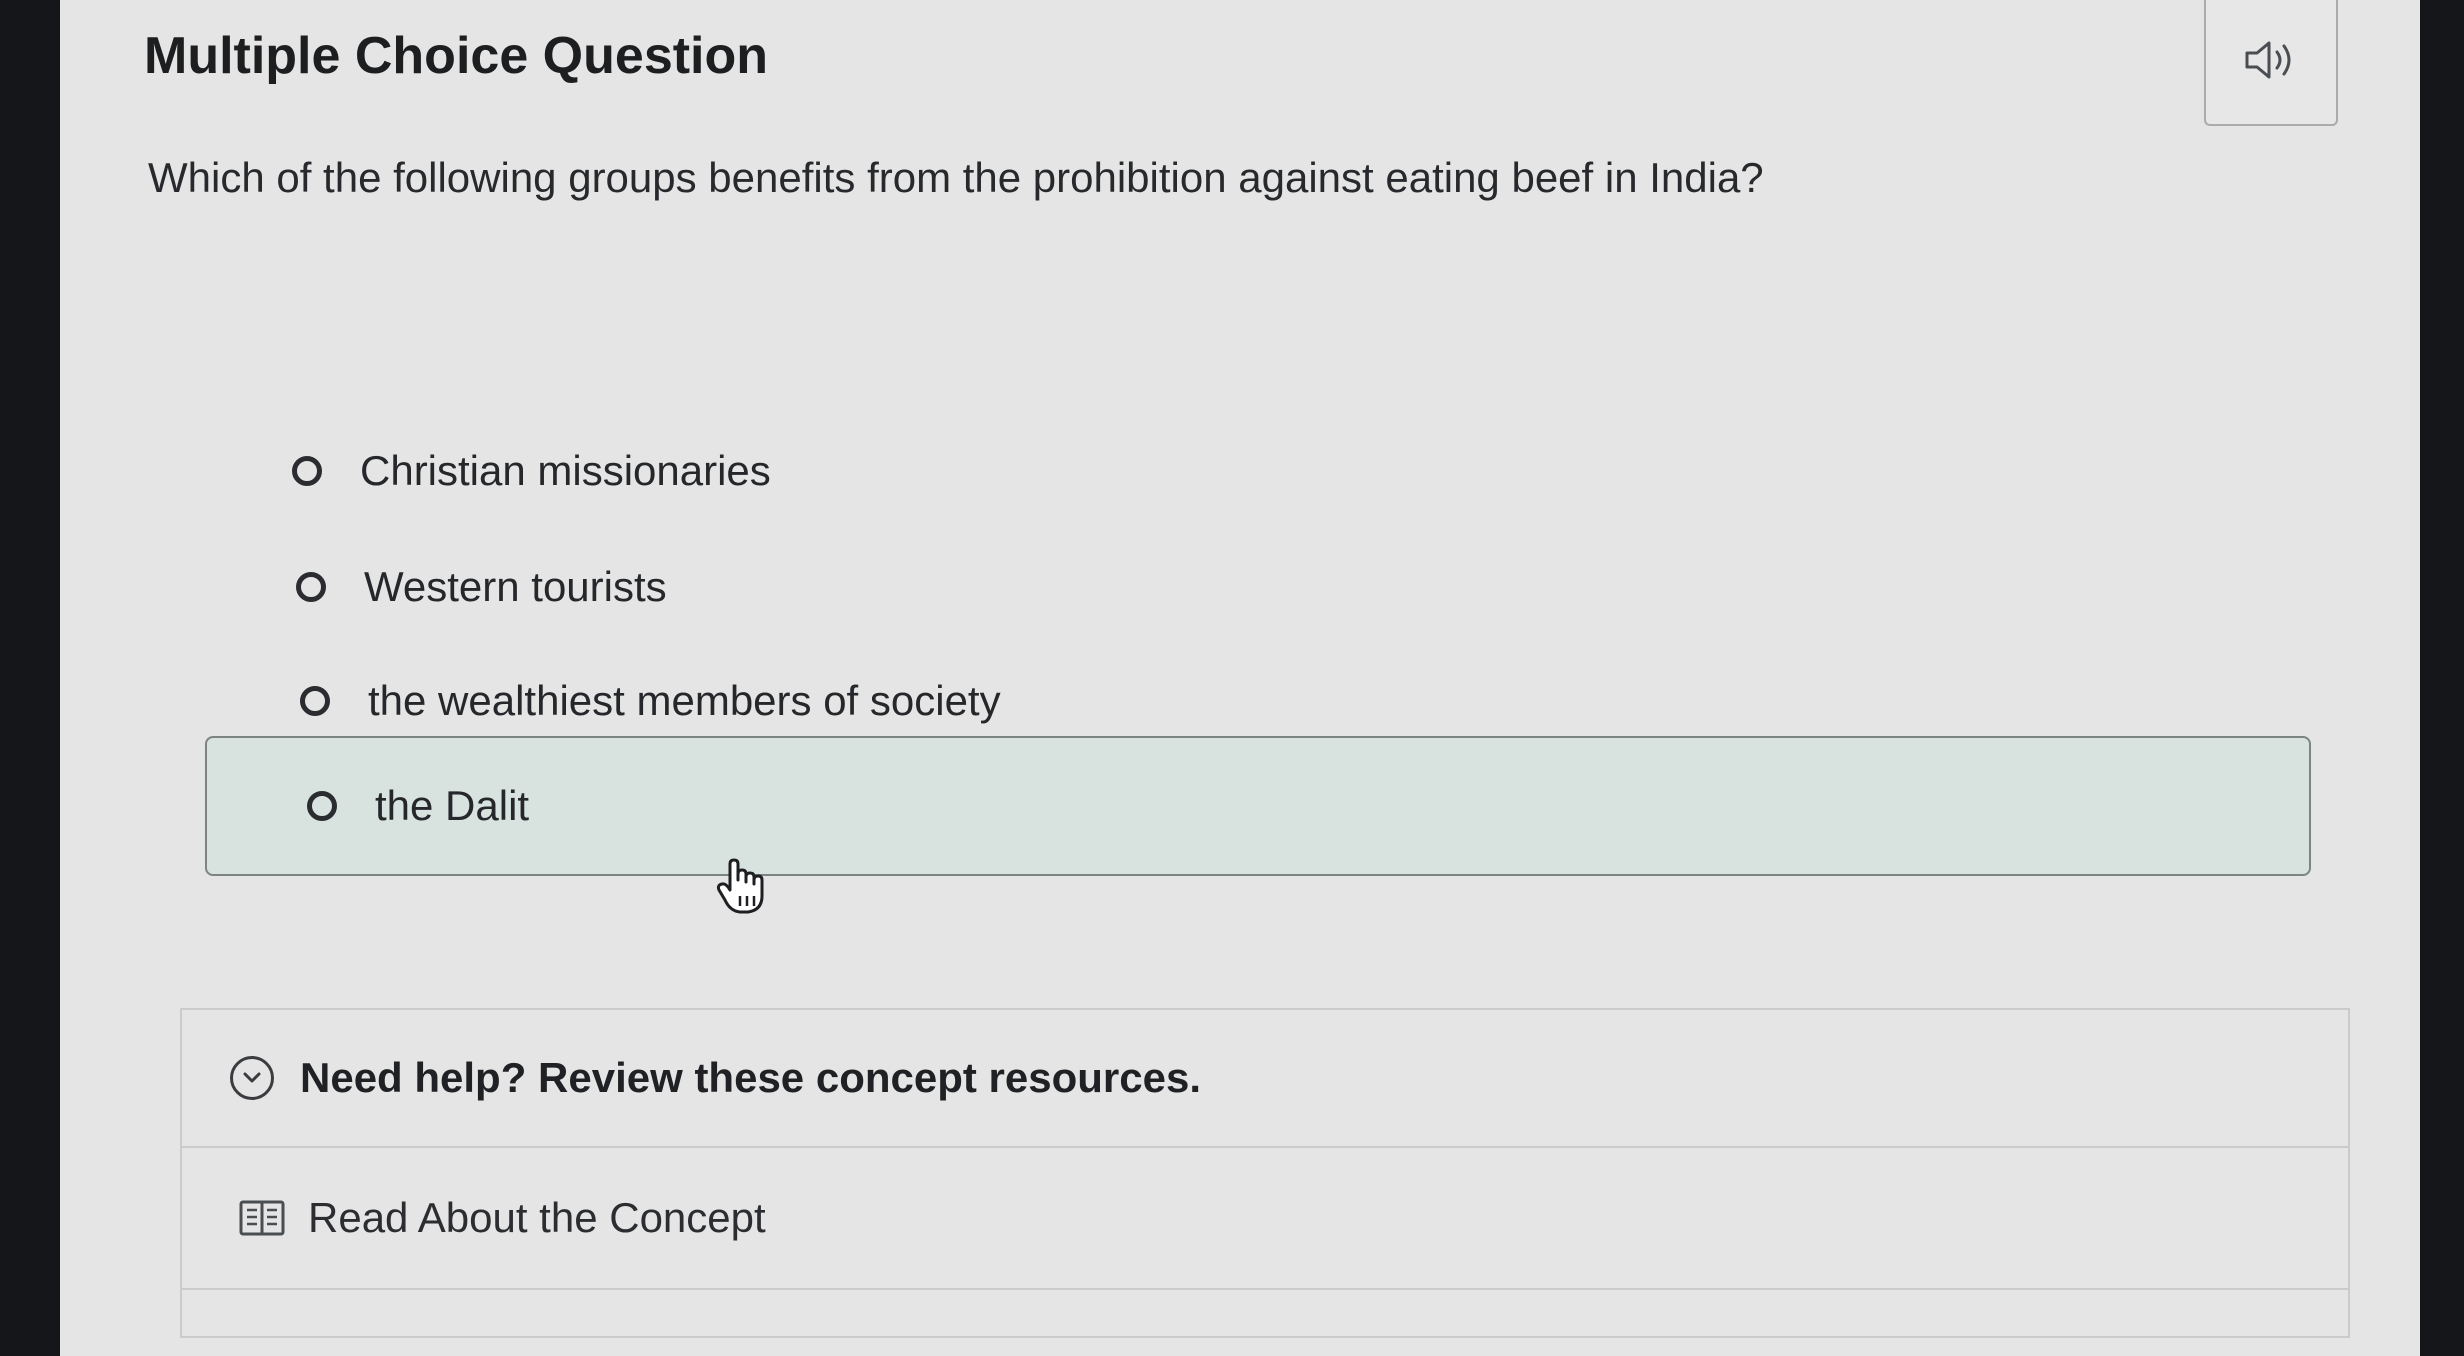  What do you see at coordinates (537, 1217) in the screenshot?
I see `resource-label: Read About the Concept` at bounding box center [537, 1217].